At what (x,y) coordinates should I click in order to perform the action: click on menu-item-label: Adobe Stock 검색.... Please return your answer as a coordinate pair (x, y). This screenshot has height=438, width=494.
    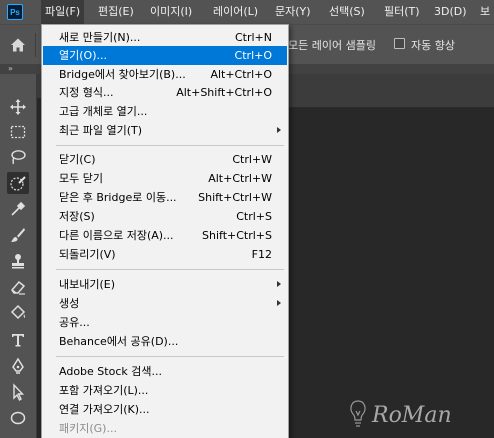
    Looking at the image, I should click on (110, 371).